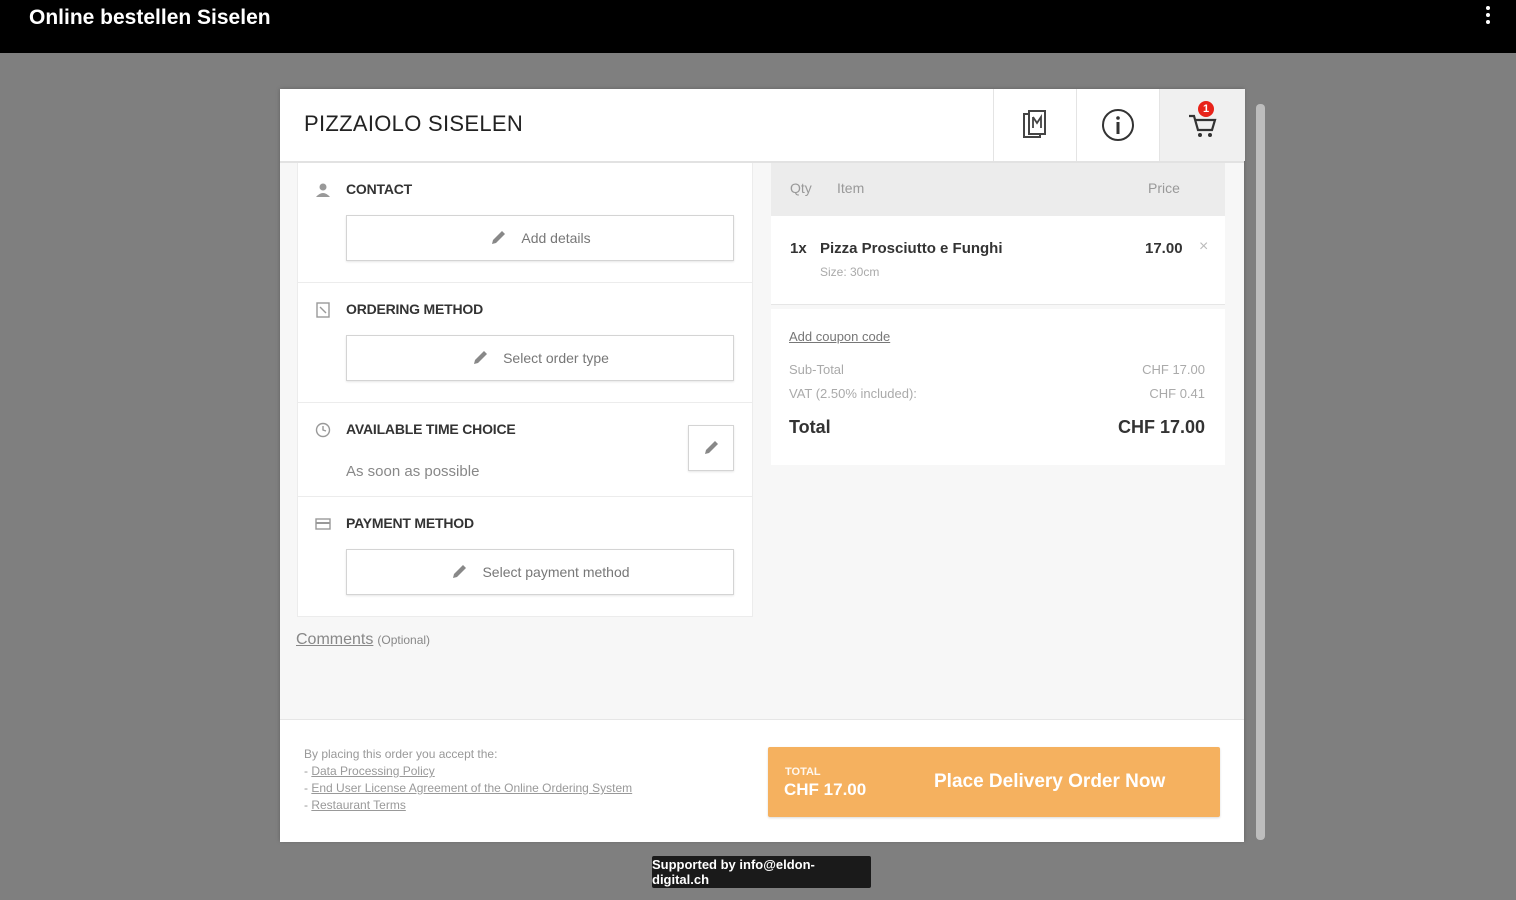 This screenshot has width=1516, height=900. Describe the element at coordinates (997, 393) in the screenshot. I see `vat-row: VAT (2.50% included): CHF 0.41` at that location.